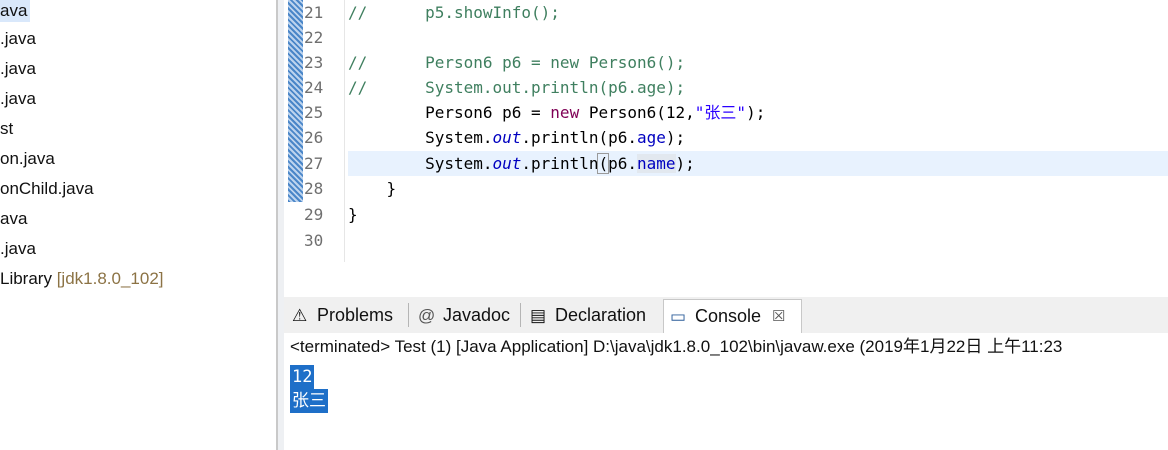  I want to click on code-line: System.out.println(p6.age);, so click(516, 137).